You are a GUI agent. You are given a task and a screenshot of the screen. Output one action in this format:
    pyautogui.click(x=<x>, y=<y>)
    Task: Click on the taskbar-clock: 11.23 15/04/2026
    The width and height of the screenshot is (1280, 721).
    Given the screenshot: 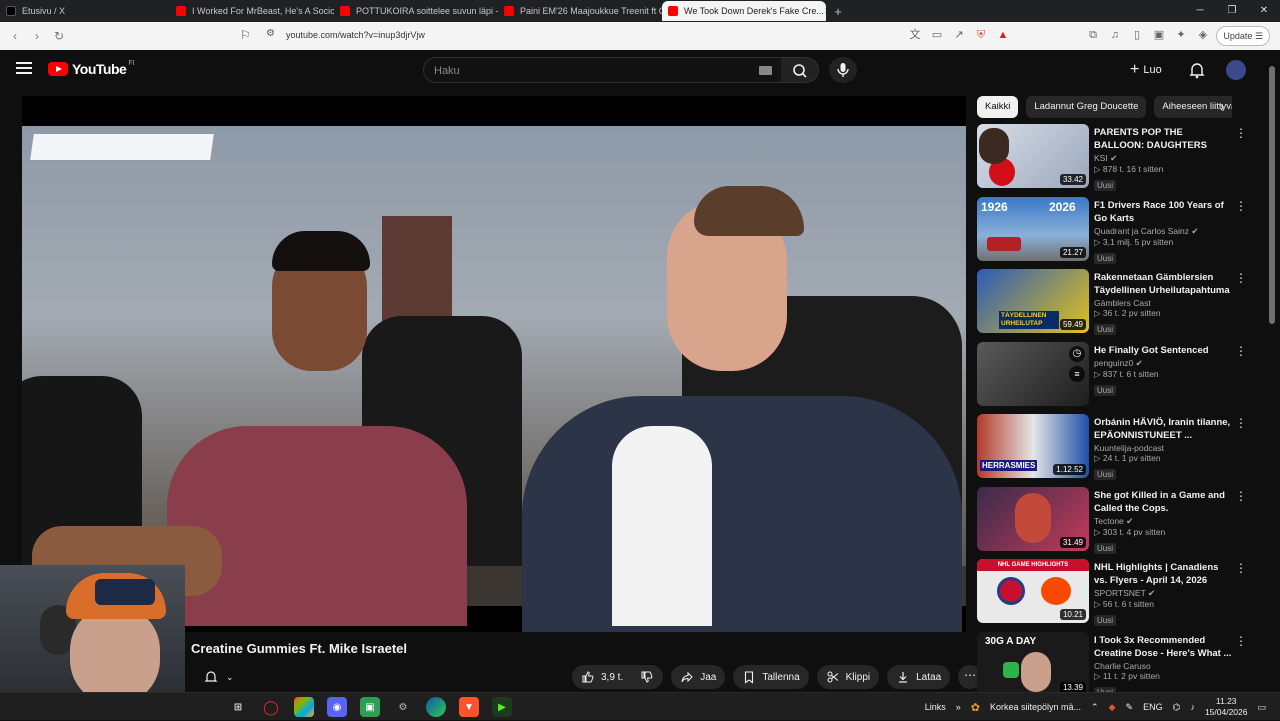 What is the action you would take?
    pyautogui.click(x=1226, y=707)
    